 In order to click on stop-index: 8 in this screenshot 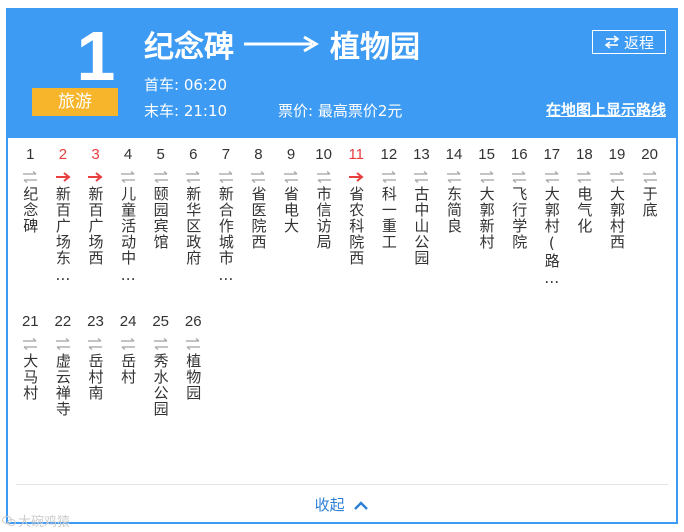, I will do `click(258, 154)`.